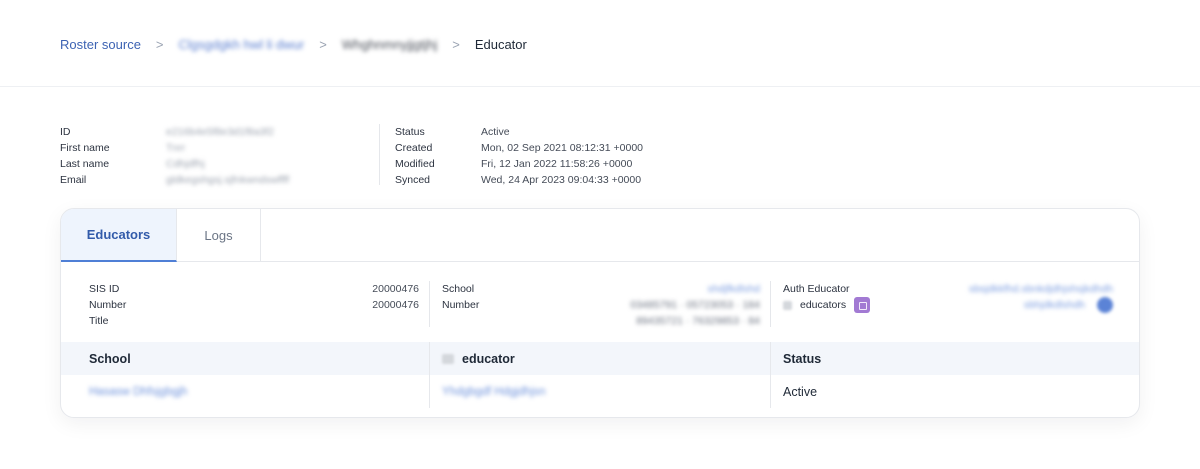 The width and height of the screenshot is (1200, 469). I want to click on detail-row-school-number-2: 89435721 · 76329853 · 84, so click(601, 321).